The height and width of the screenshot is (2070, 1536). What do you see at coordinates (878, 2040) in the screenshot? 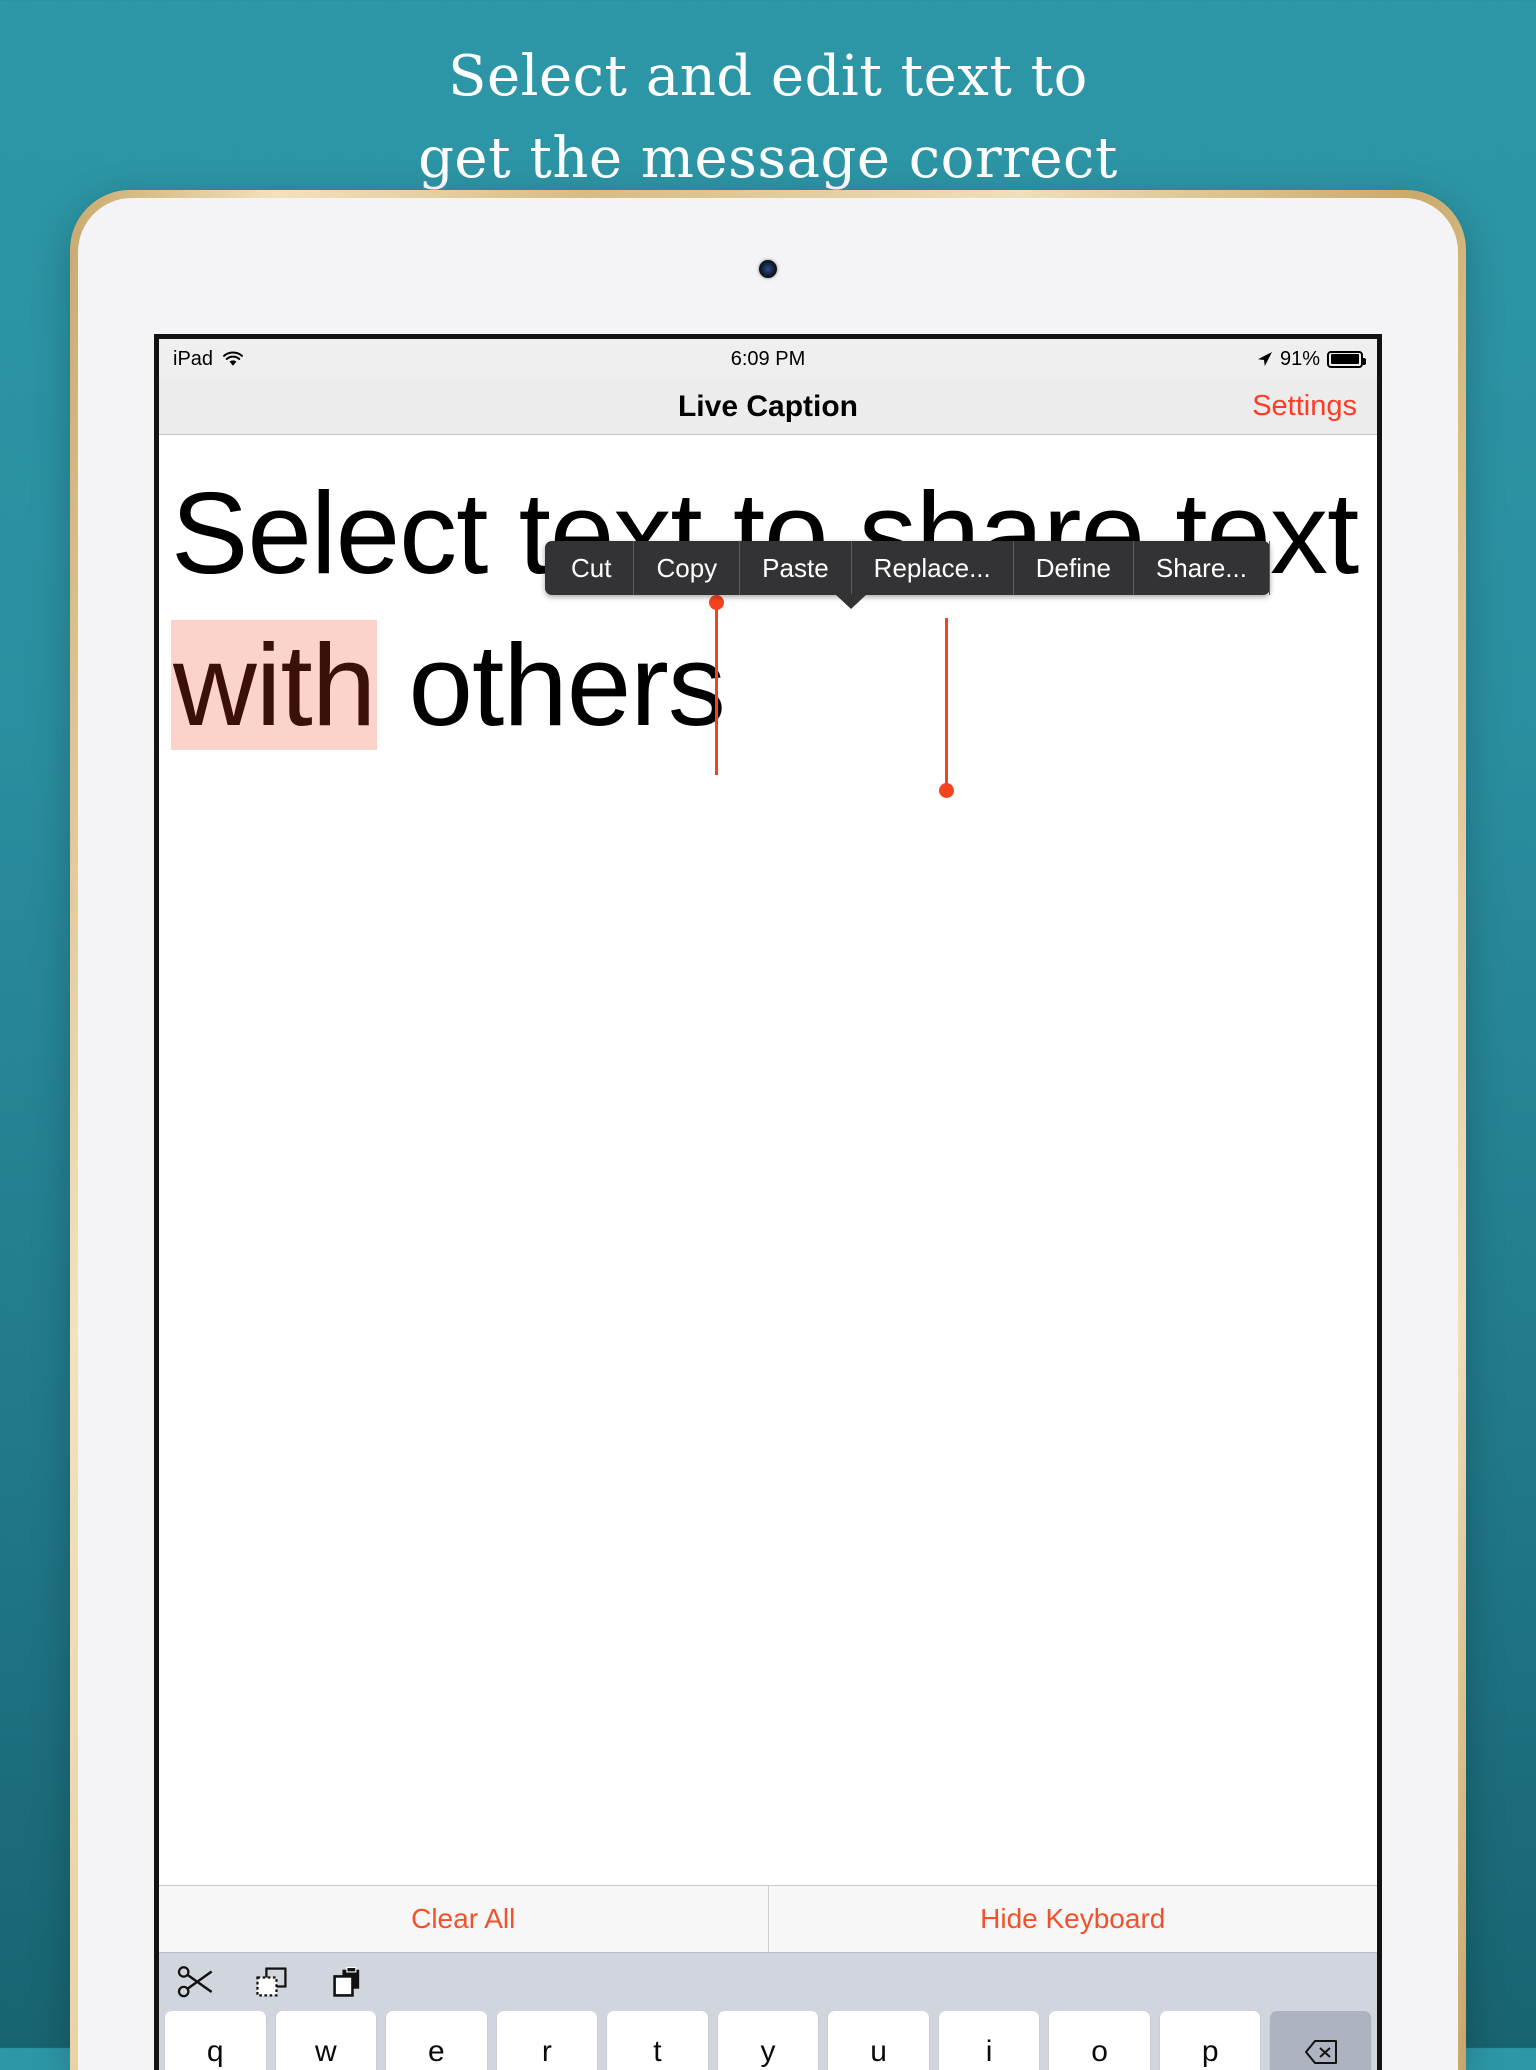
I see `key-u: u` at bounding box center [878, 2040].